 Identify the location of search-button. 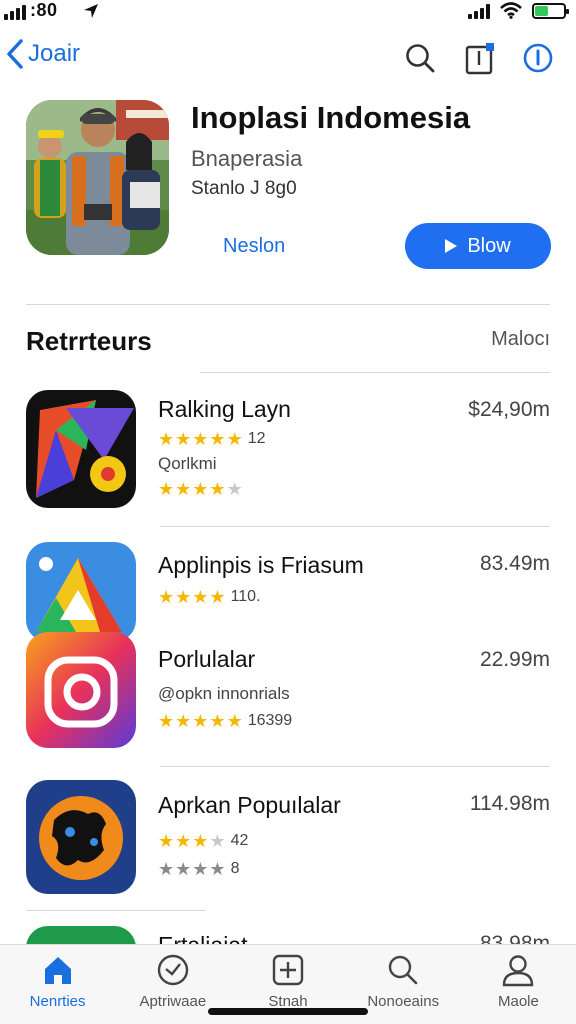
(420, 58).